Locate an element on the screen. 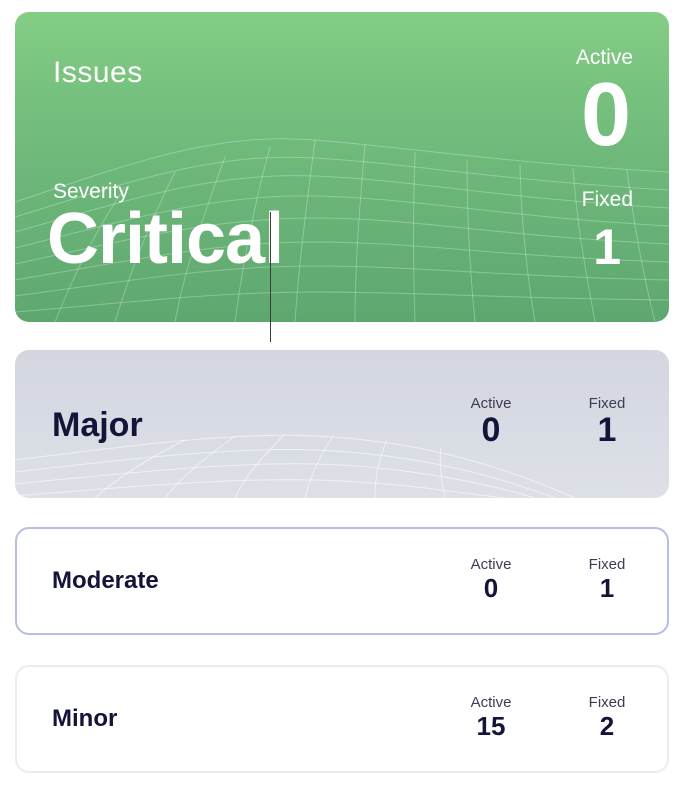 The height and width of the screenshot is (787, 676). minor-fixed-column: Fixed 2 is located at coordinates (607, 716).